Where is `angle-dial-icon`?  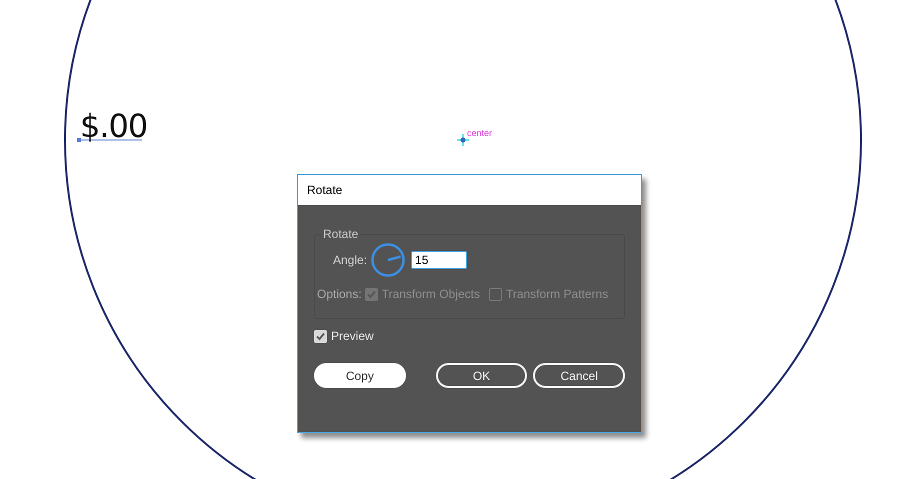
angle-dial-icon is located at coordinates (388, 260).